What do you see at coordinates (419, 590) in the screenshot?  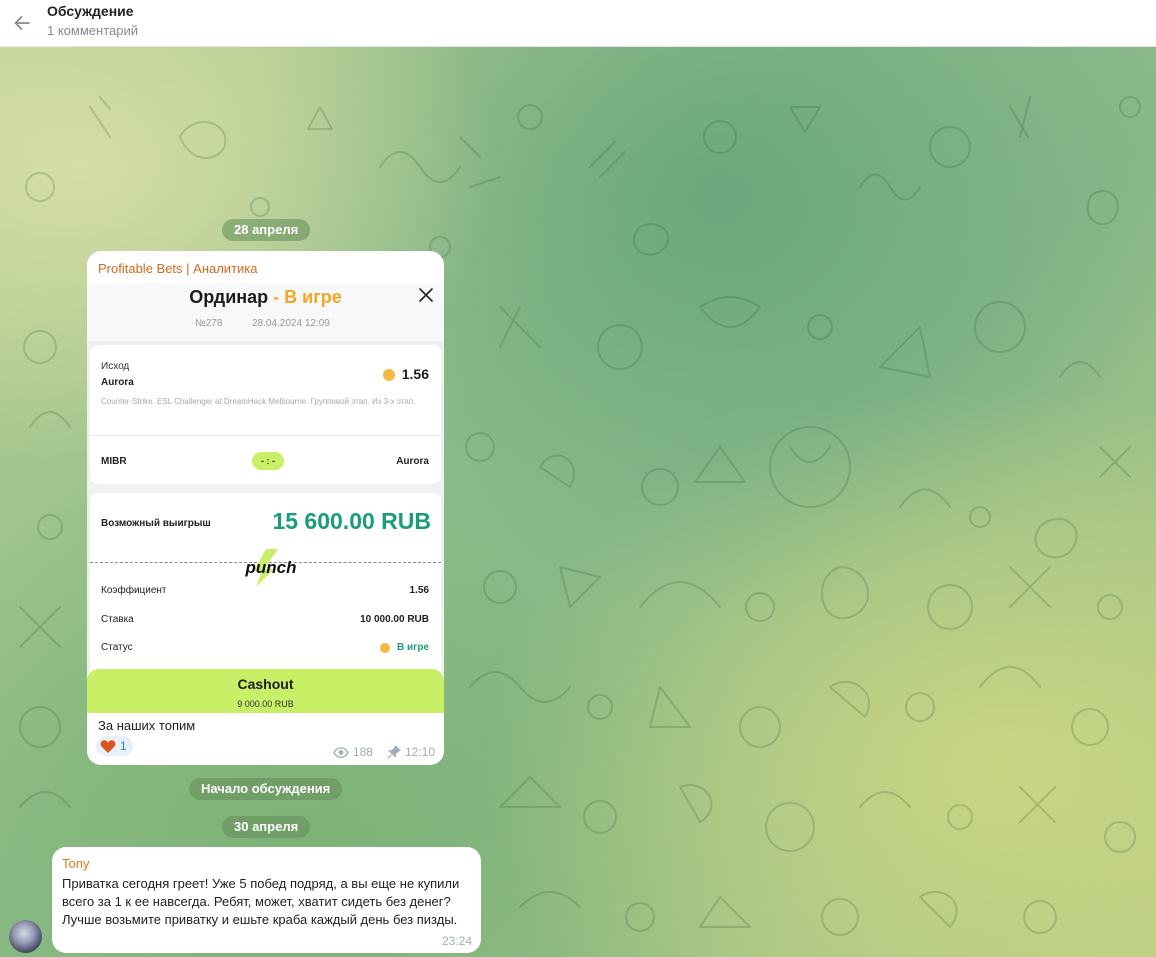 I see `coef-value: 1.56` at bounding box center [419, 590].